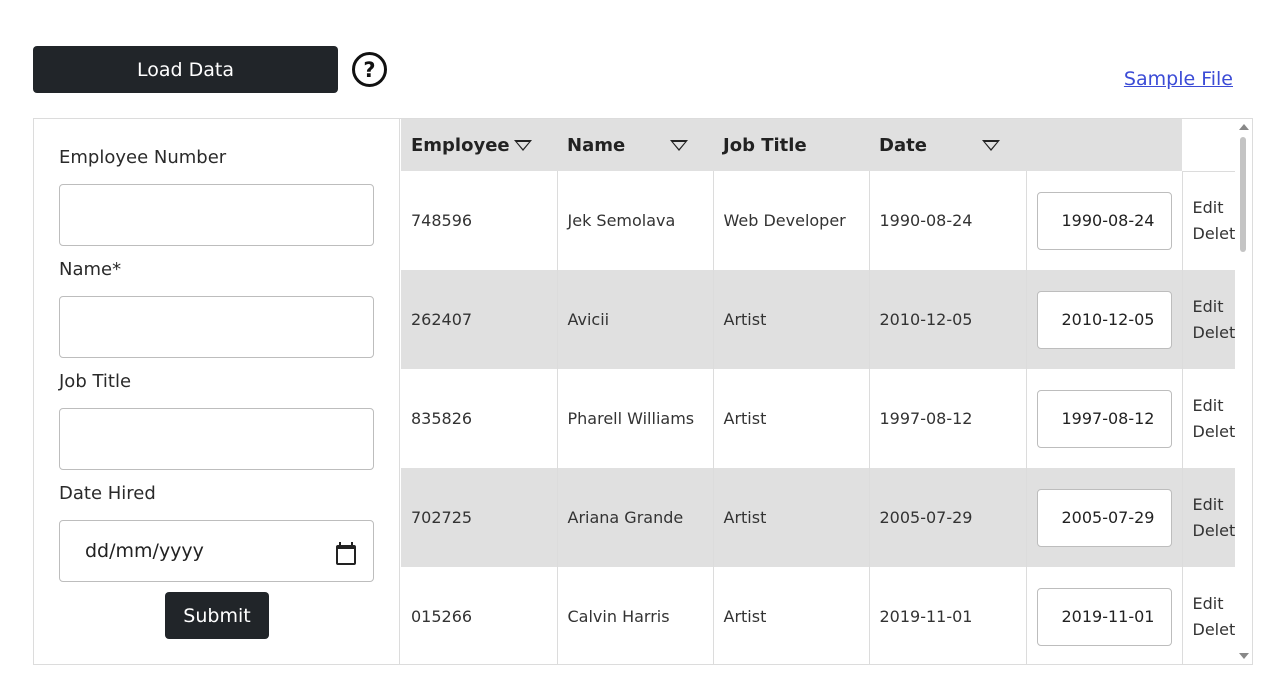 Image resolution: width=1282 pixels, height=682 pixels. What do you see at coordinates (947, 145) in the screenshot?
I see `header-date: Date` at bounding box center [947, 145].